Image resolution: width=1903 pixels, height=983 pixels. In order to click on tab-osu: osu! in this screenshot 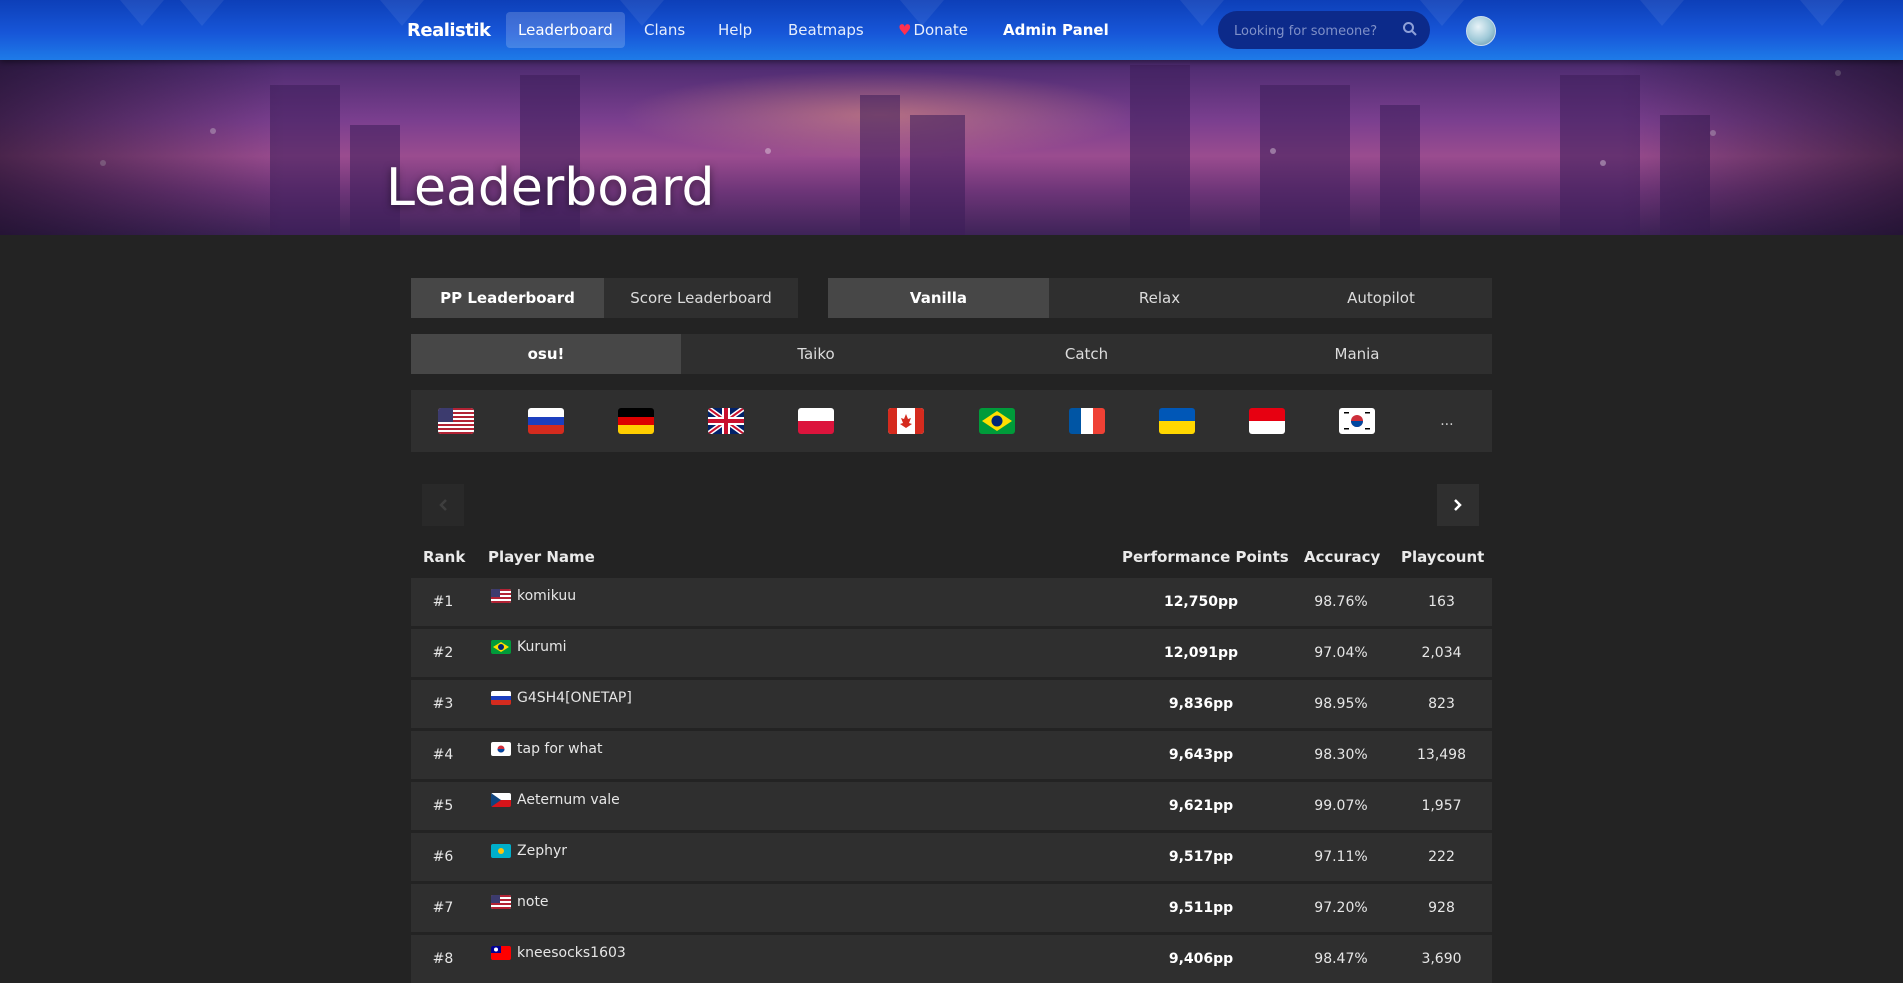, I will do `click(546, 354)`.